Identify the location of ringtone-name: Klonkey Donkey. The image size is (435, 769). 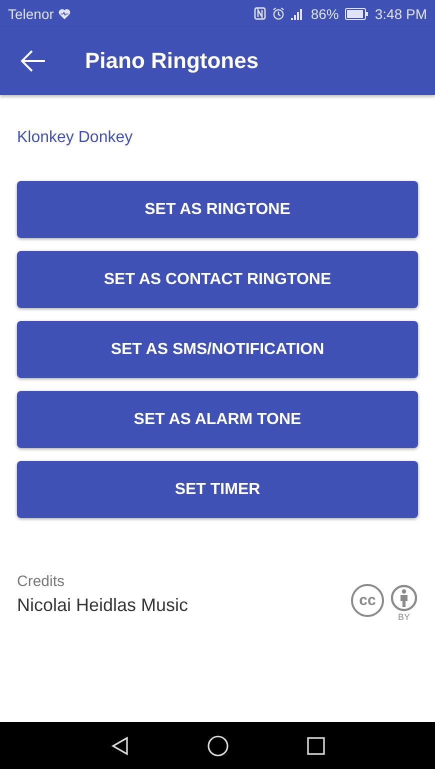
(75, 138).